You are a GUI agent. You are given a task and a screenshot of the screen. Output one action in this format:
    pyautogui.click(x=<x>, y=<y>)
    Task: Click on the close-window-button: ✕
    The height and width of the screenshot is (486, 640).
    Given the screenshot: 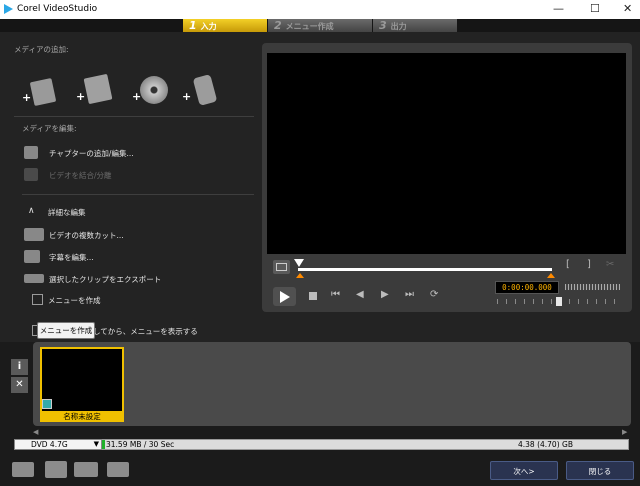 What is the action you would take?
    pyautogui.click(x=627, y=8)
    